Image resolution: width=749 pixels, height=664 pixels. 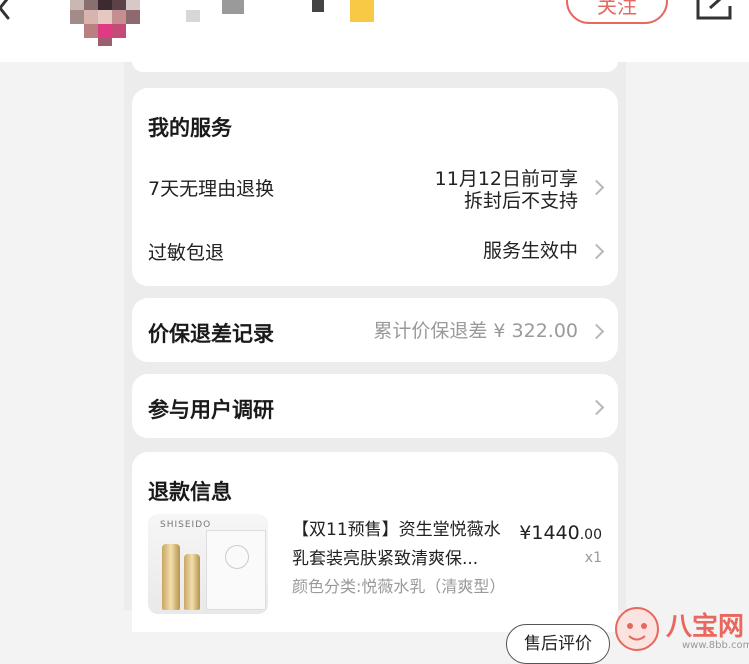 I want to click on product-price: ¥1440.00, so click(x=560, y=533).